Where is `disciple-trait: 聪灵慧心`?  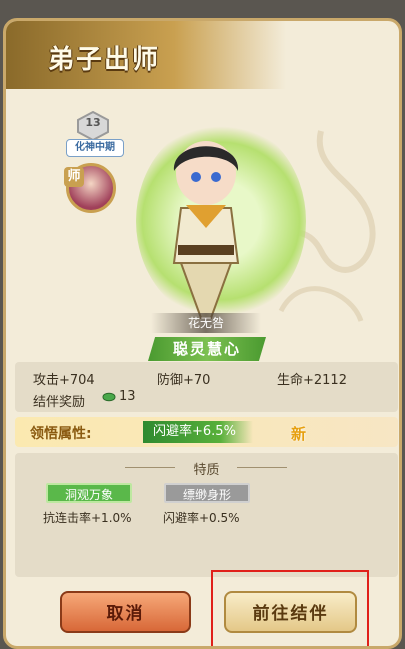
disciple-trait: 聪灵慧心 is located at coordinates (207, 349).